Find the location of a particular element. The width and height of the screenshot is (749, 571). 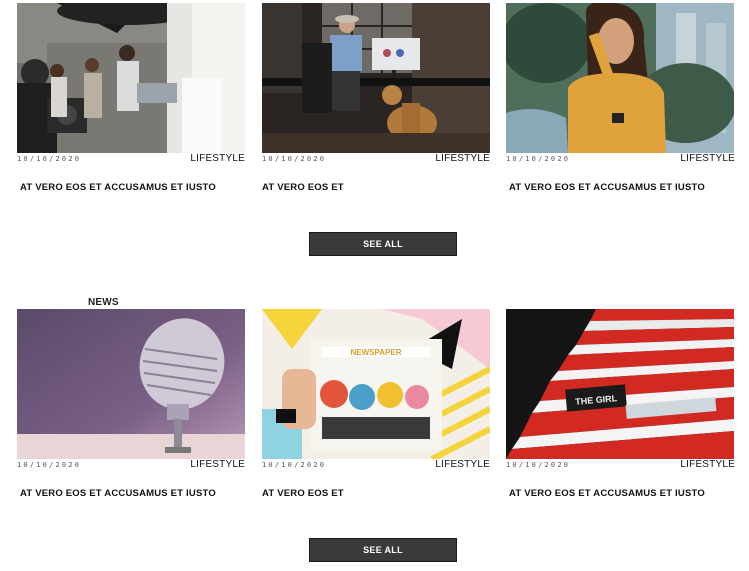

article-thumbnail-portrait is located at coordinates (620, 78).